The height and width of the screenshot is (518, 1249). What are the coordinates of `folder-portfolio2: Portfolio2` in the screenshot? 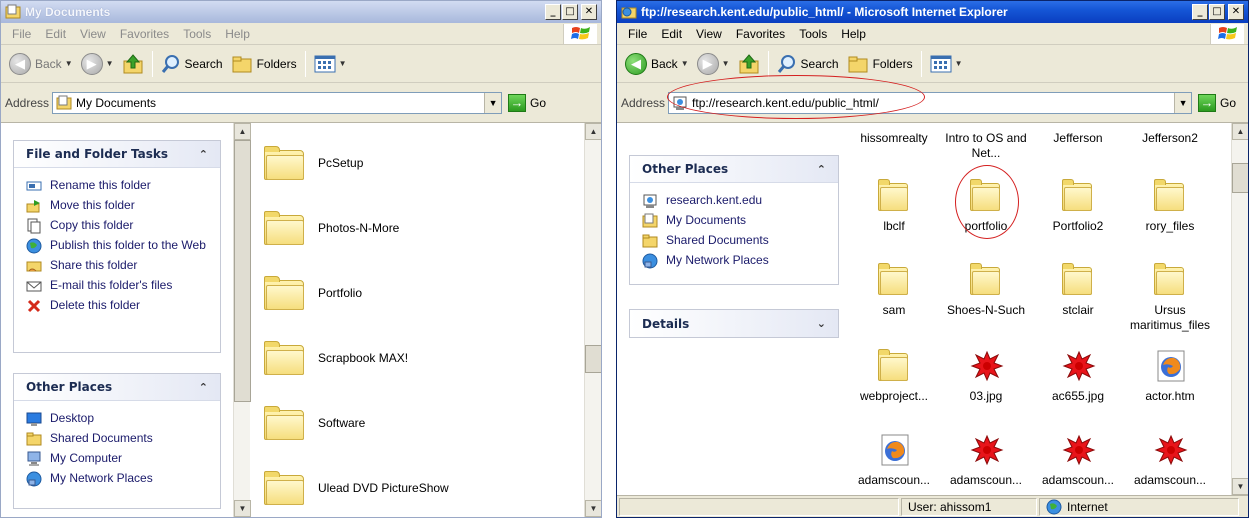 It's located at (1078, 206).